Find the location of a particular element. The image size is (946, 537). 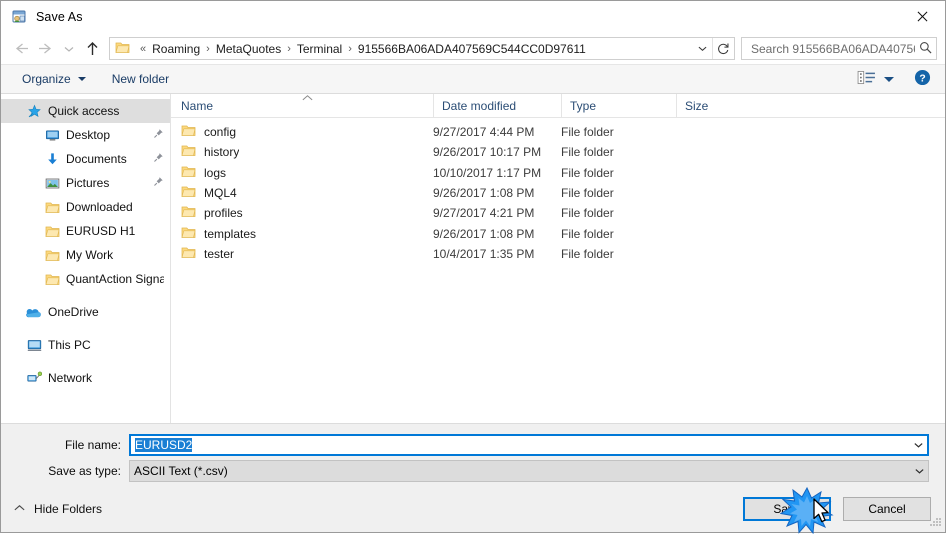

breadcrumb-item-terminal: Terminal is located at coordinates (319, 49).